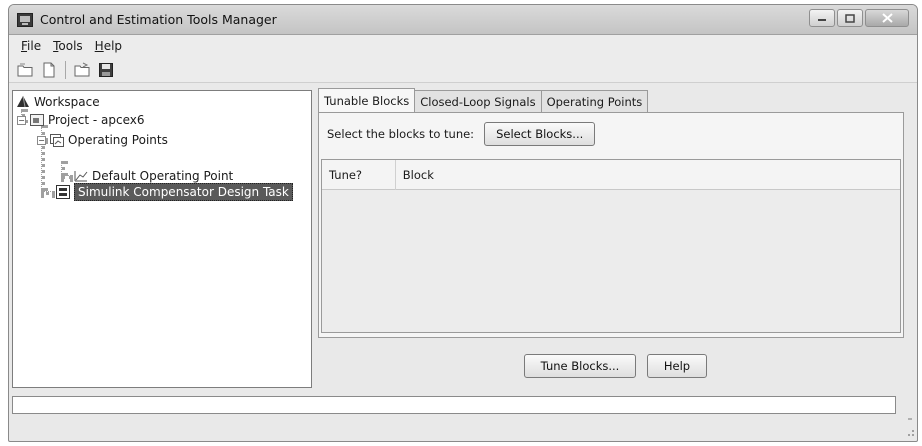 This screenshot has height=446, width=922. What do you see at coordinates (57, 140) in the screenshot?
I see `operating-points-icon` at bounding box center [57, 140].